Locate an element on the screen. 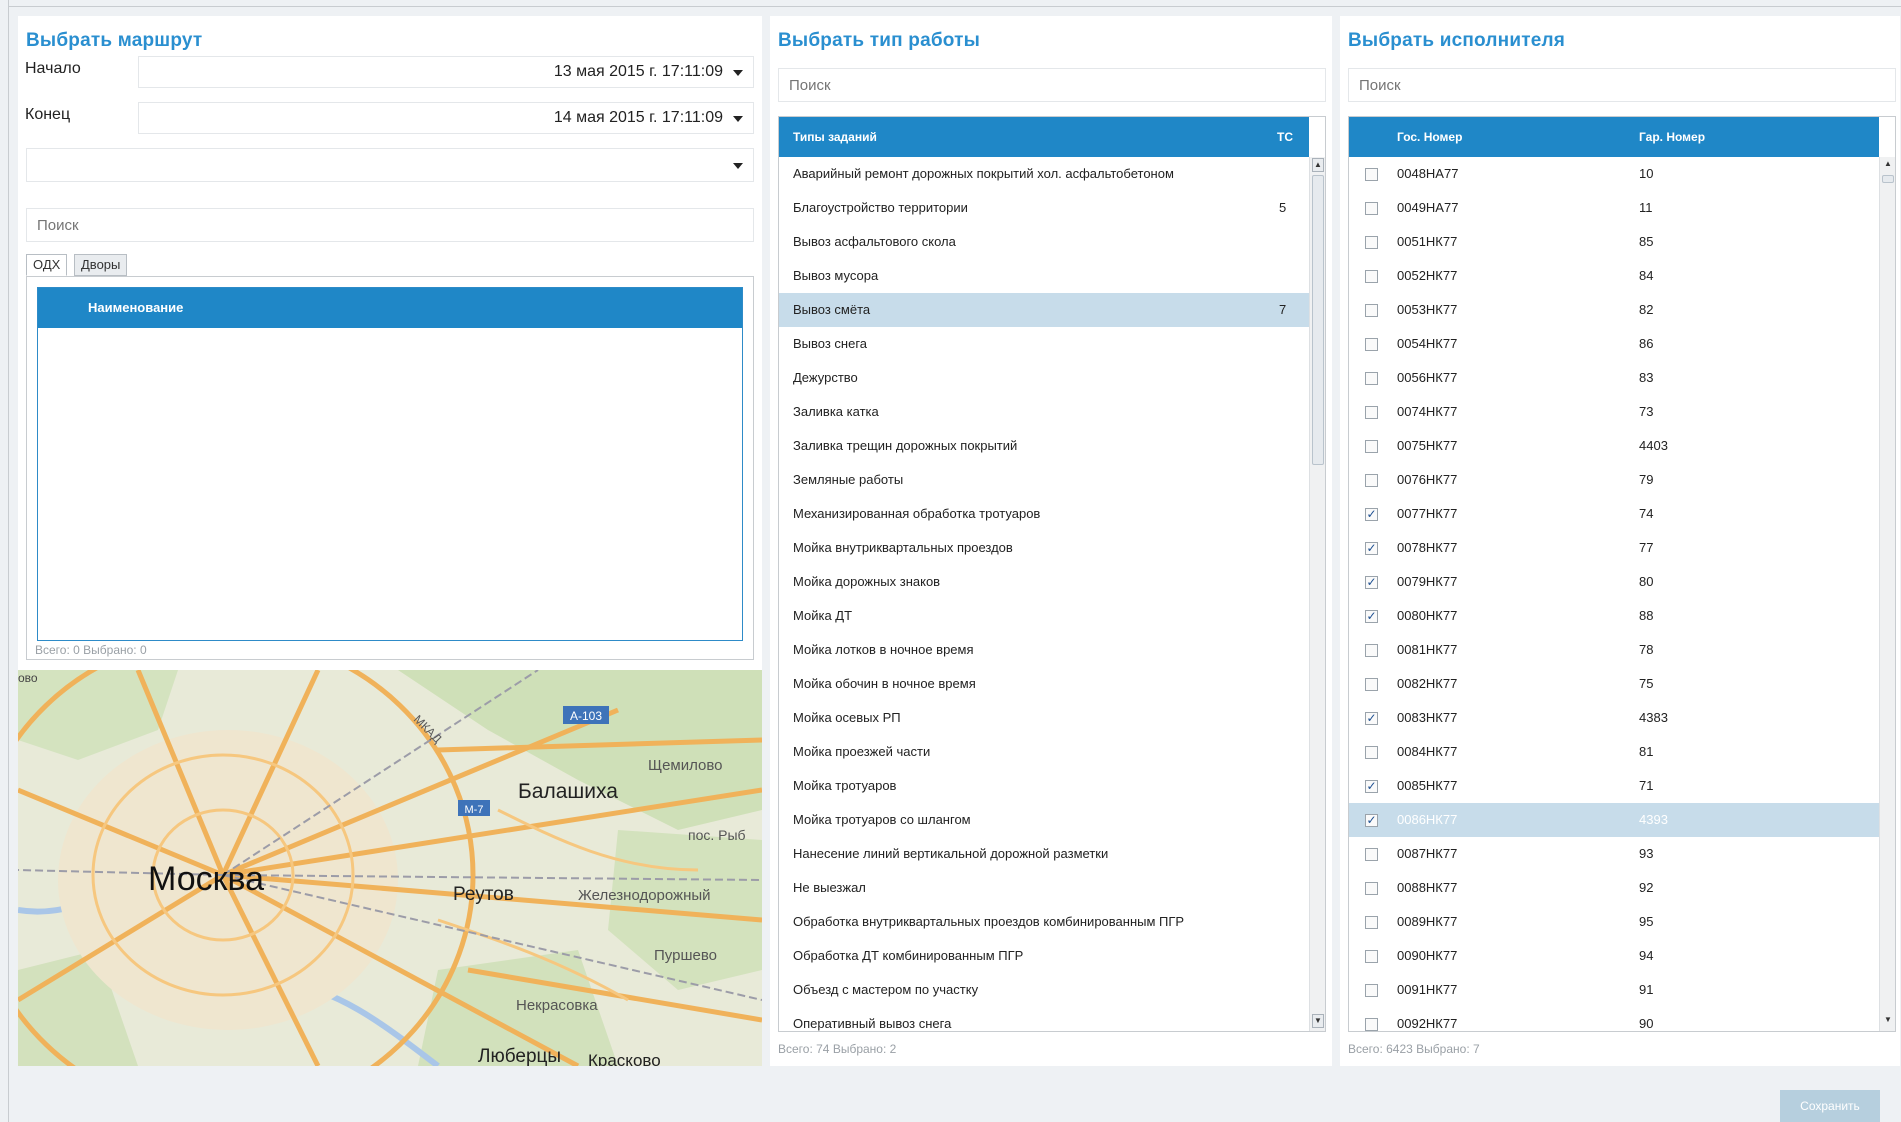  executor-search-input is located at coordinates (1622, 85).